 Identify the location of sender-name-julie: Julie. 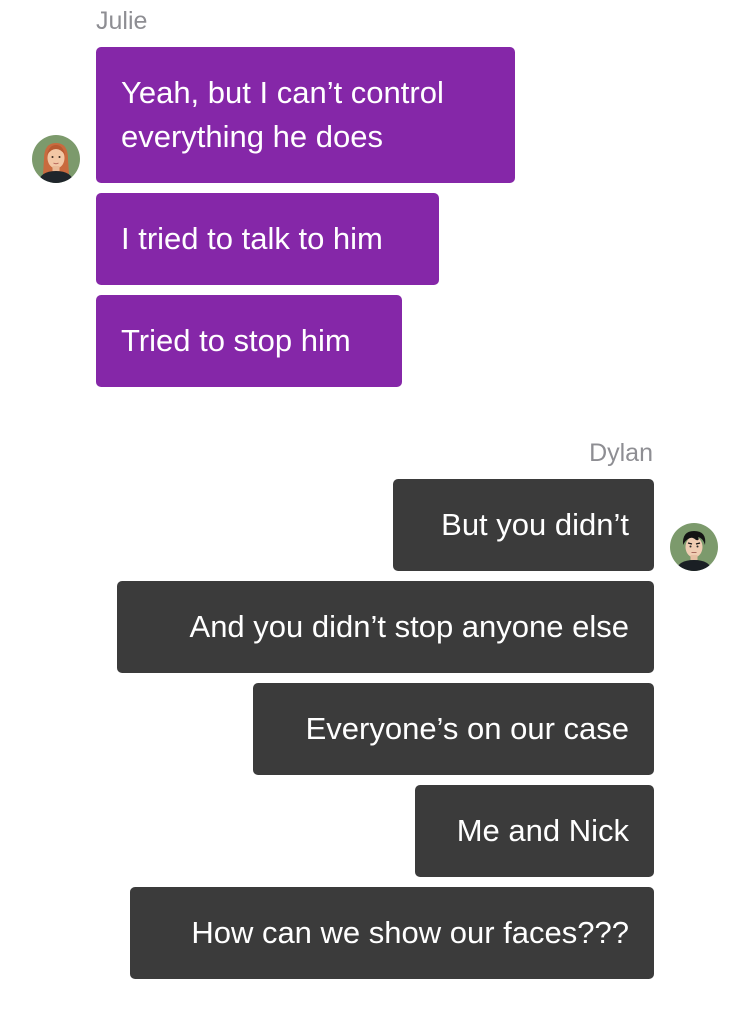
(122, 21).